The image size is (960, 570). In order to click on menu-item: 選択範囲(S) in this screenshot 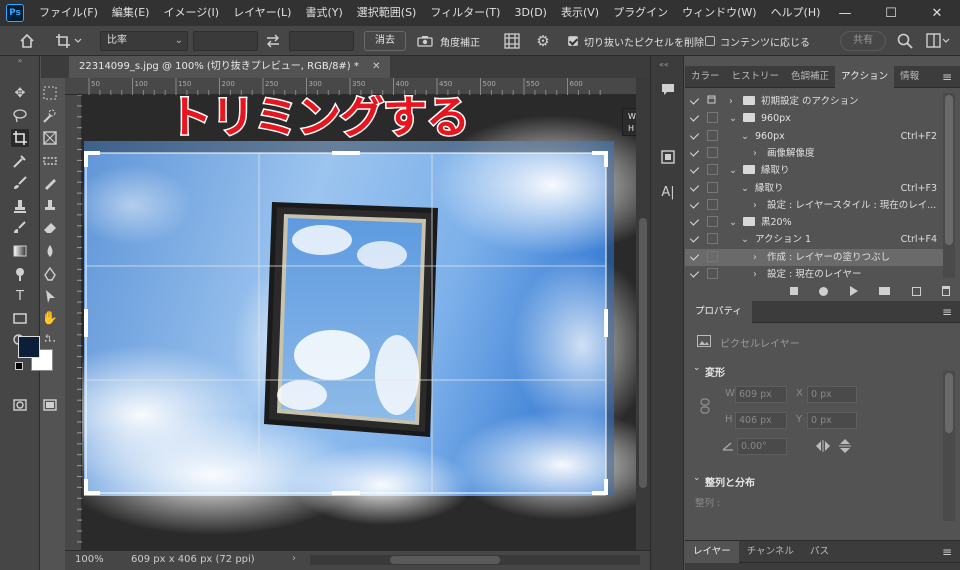, I will do `click(387, 13)`.